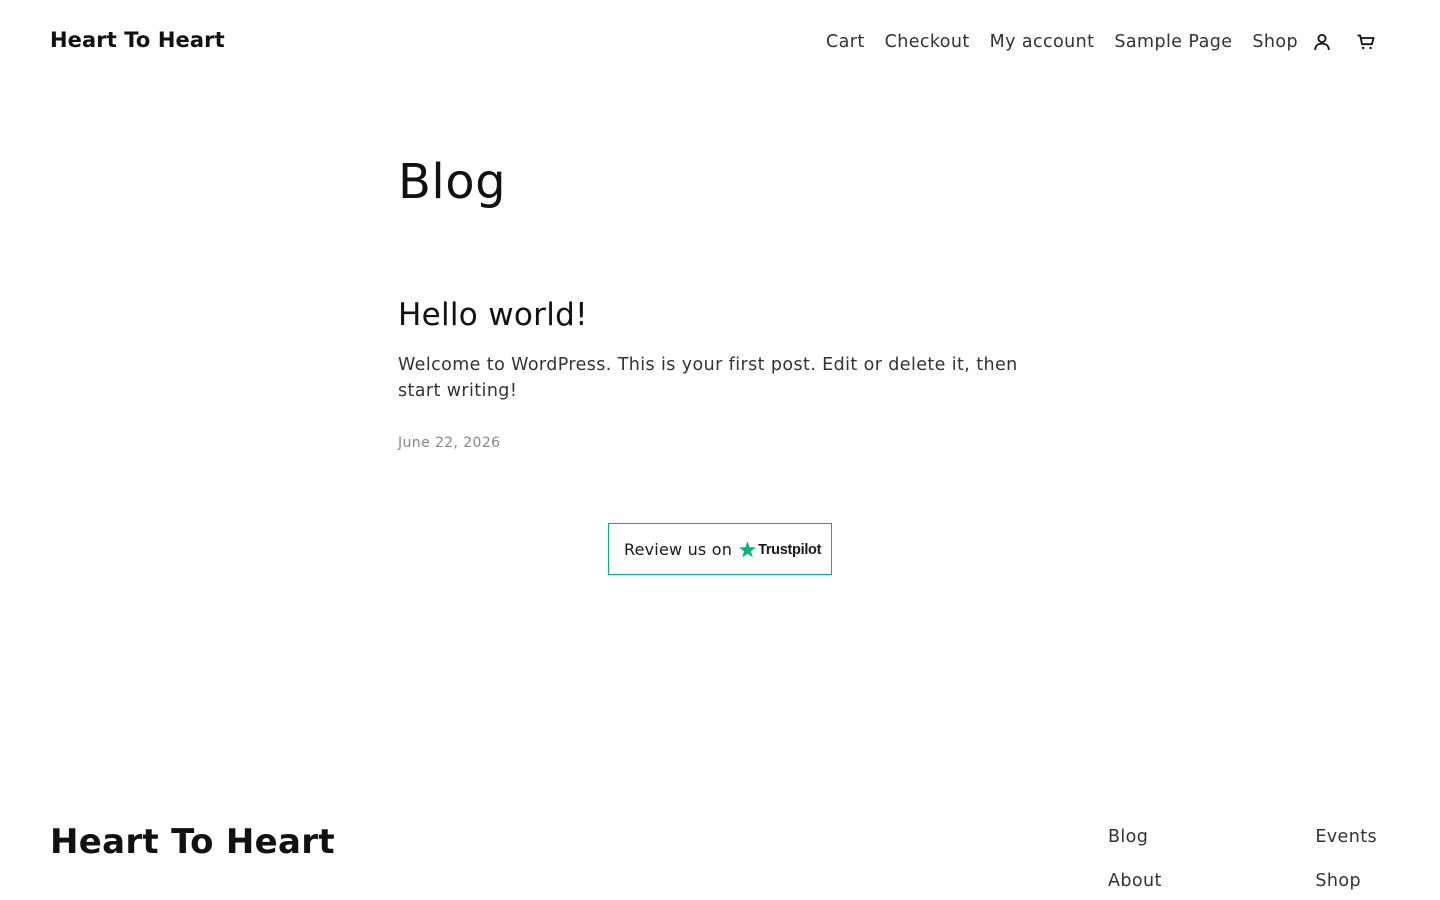 The width and height of the screenshot is (1440, 900). What do you see at coordinates (678, 549) in the screenshot?
I see `review-label: Review us on` at bounding box center [678, 549].